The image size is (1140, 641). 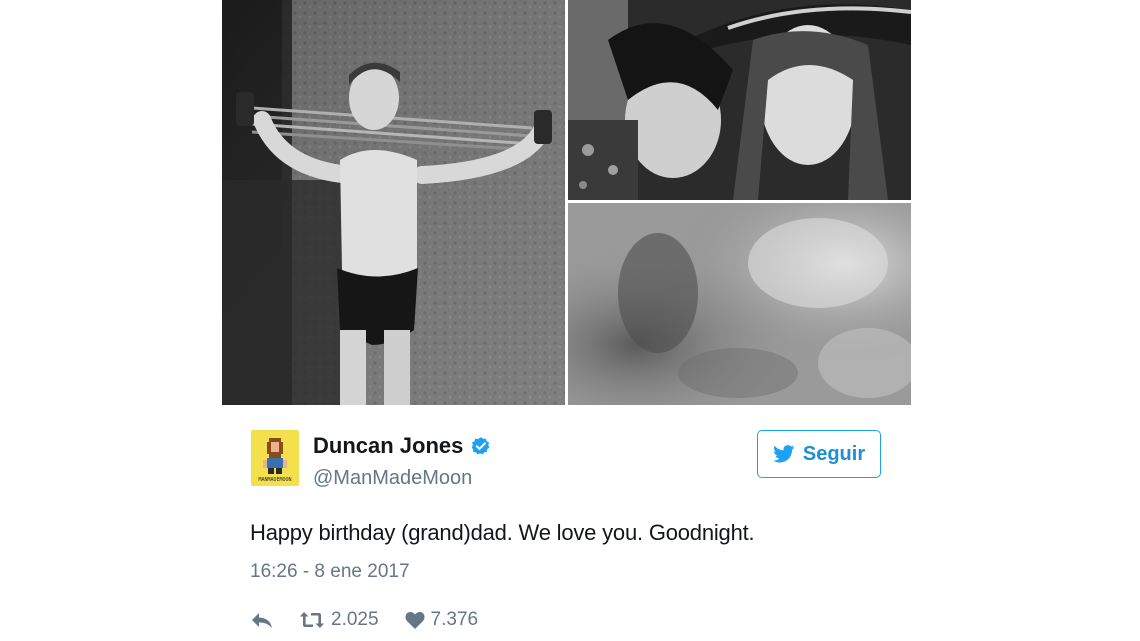 What do you see at coordinates (312, 620) in the screenshot?
I see `retweet-icon` at bounding box center [312, 620].